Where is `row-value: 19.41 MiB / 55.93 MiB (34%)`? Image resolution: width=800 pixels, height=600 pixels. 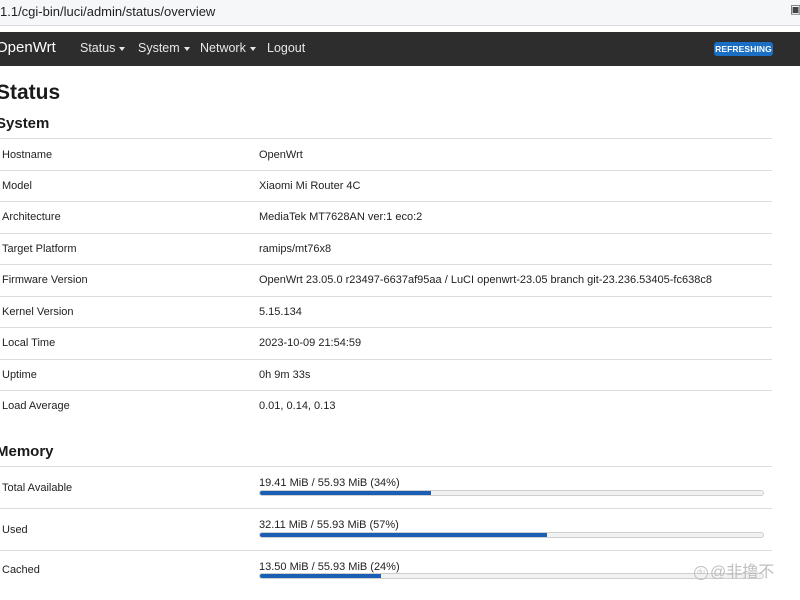
row-value: 19.41 MiB / 55.93 MiB (34%) is located at coordinates (329, 483).